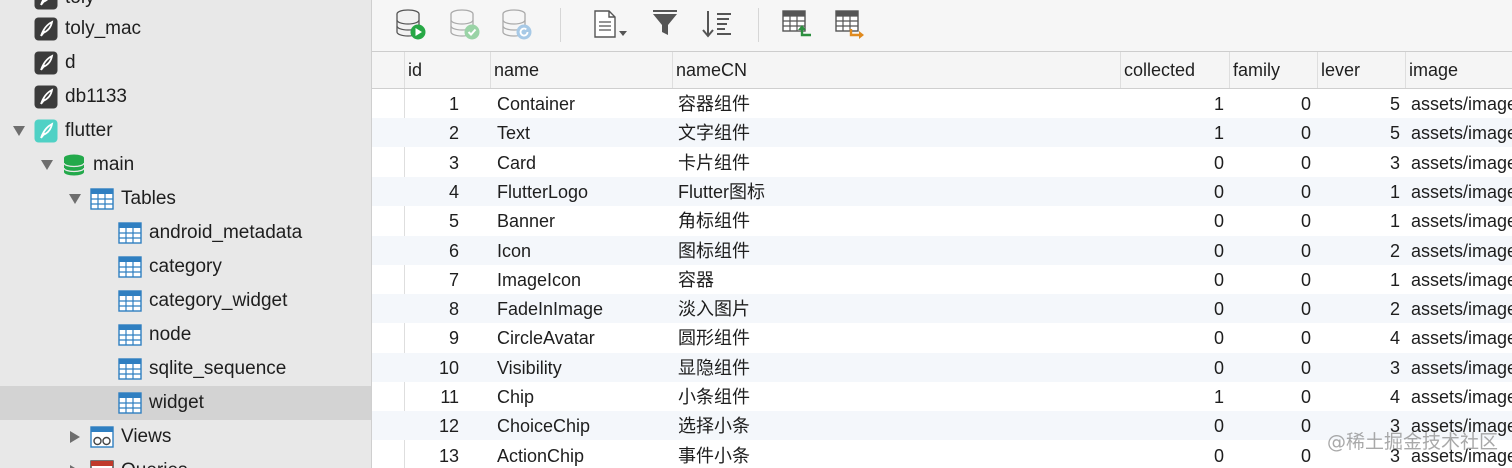 The image size is (1512, 468). What do you see at coordinates (419, 220) in the screenshot?
I see `cell-id: 5` at bounding box center [419, 220].